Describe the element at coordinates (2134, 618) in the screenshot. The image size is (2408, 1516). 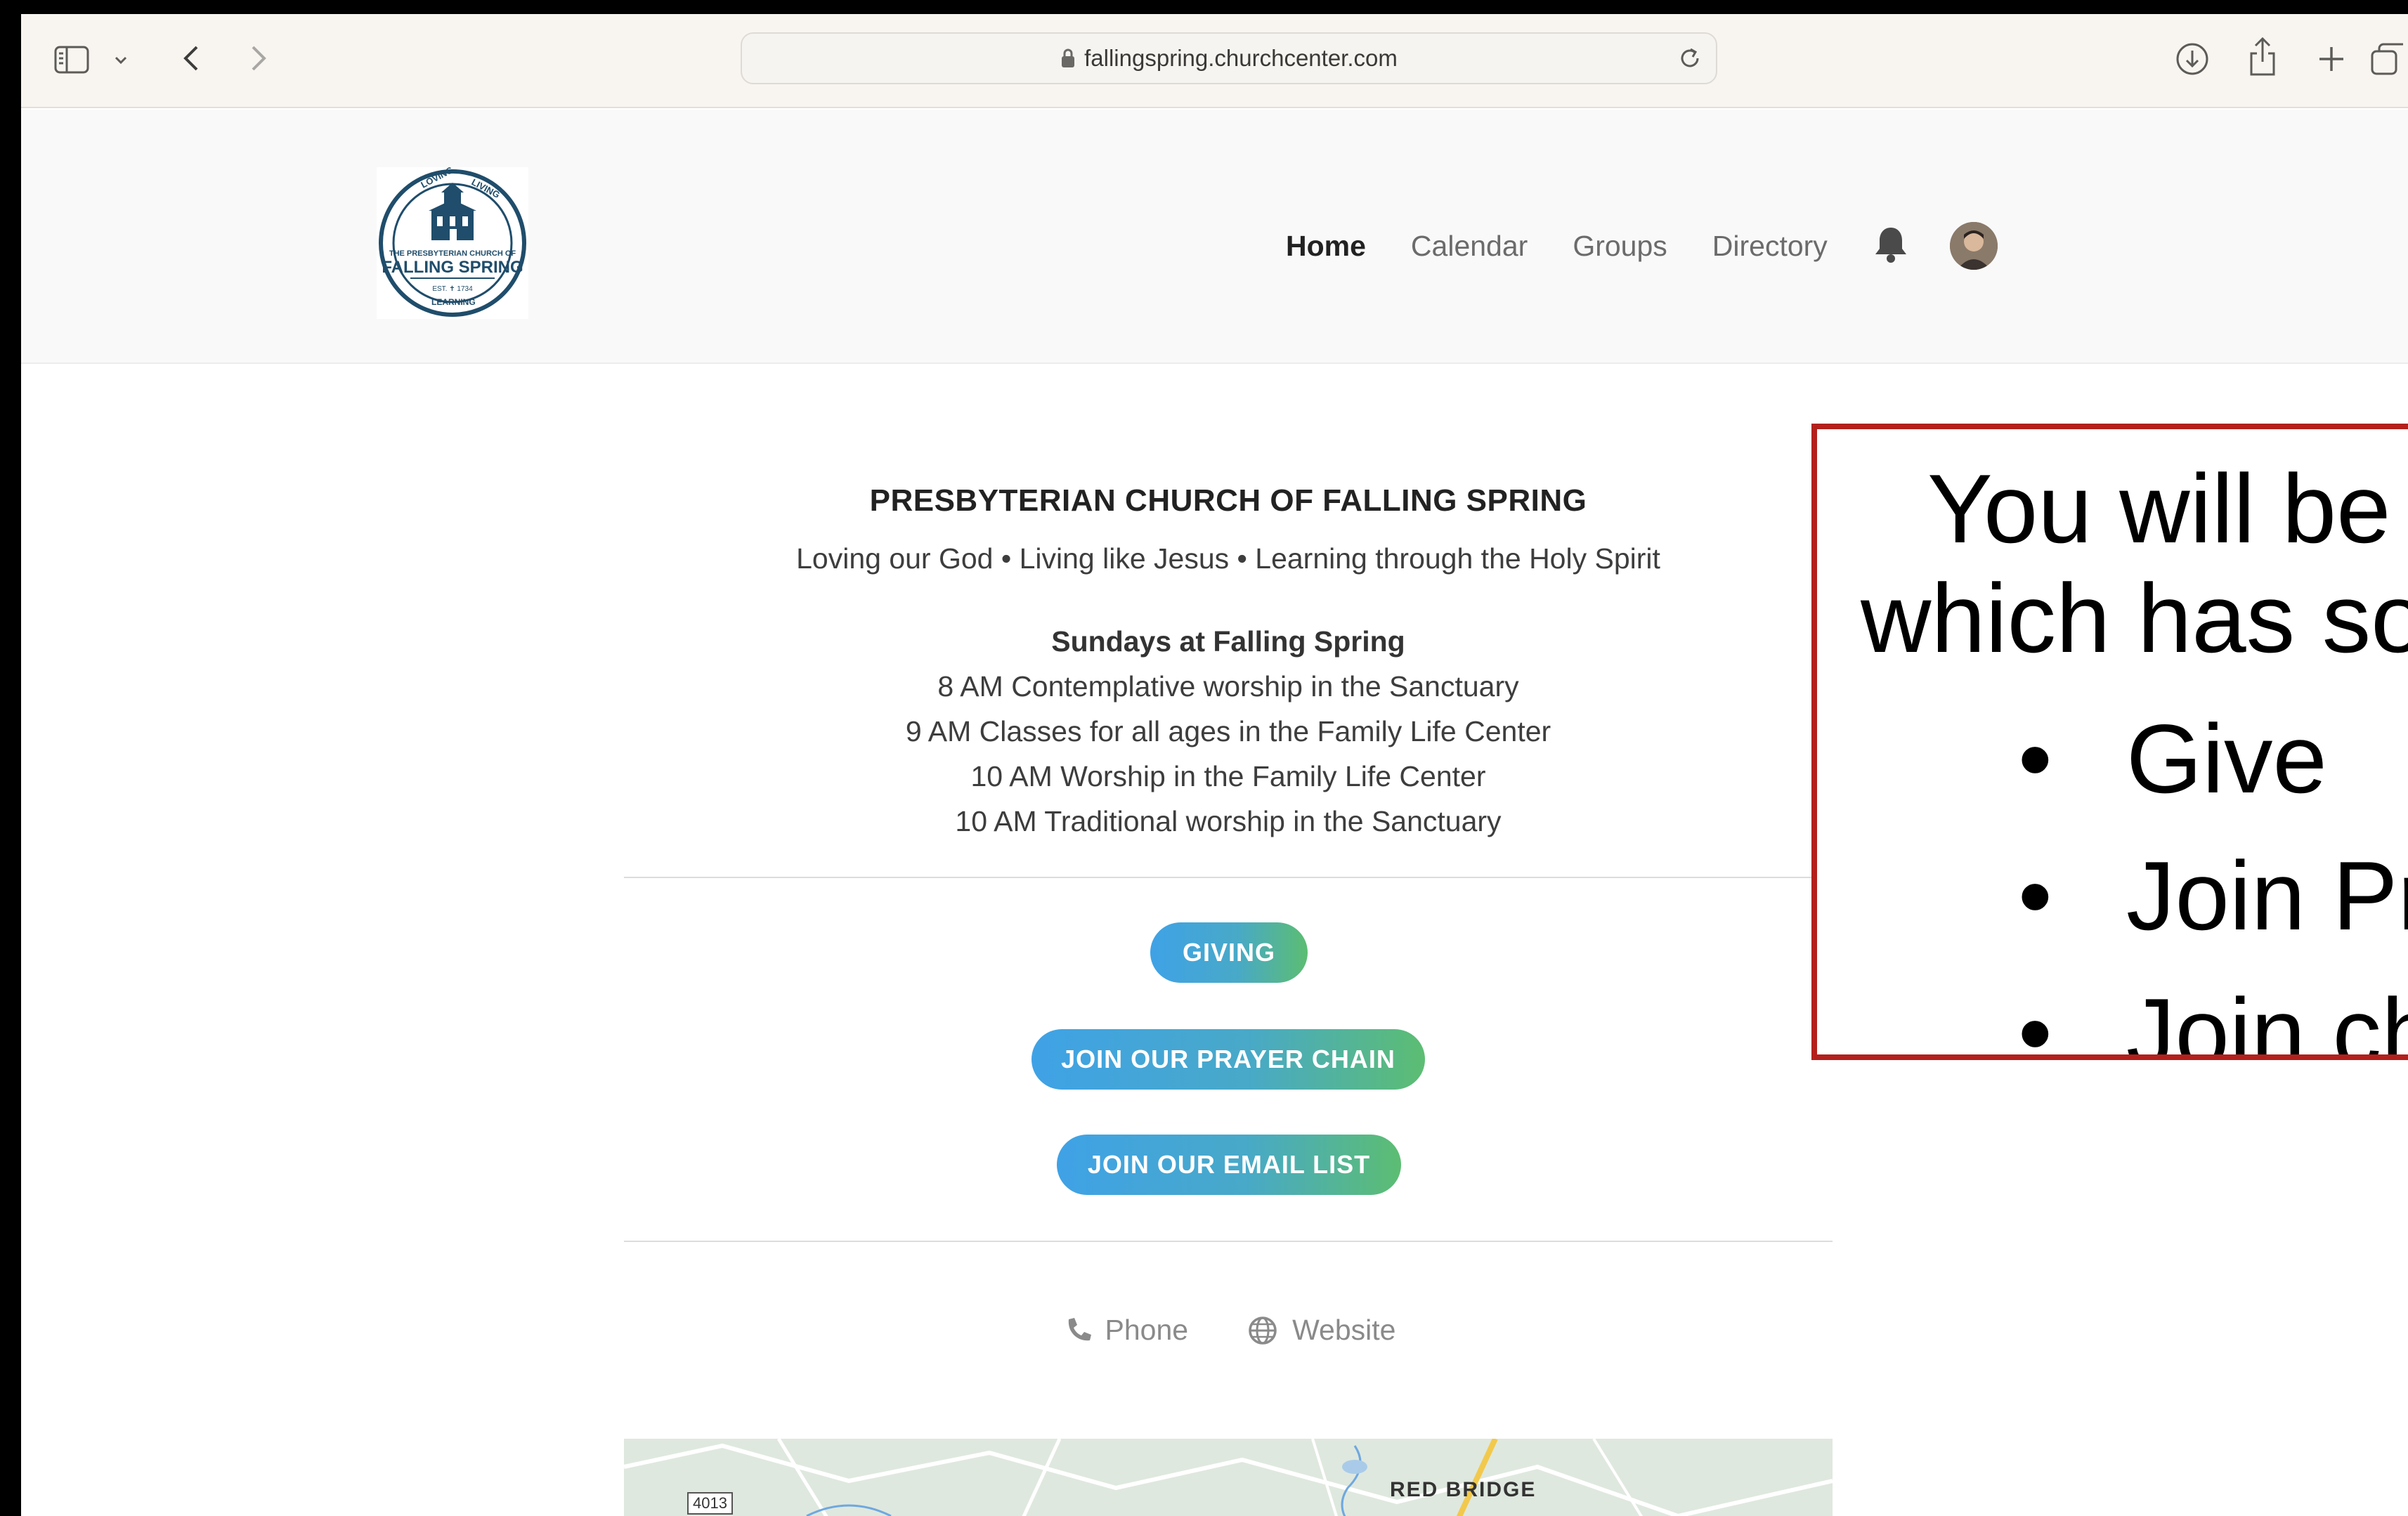
I see `callout-line: which has so` at that location.